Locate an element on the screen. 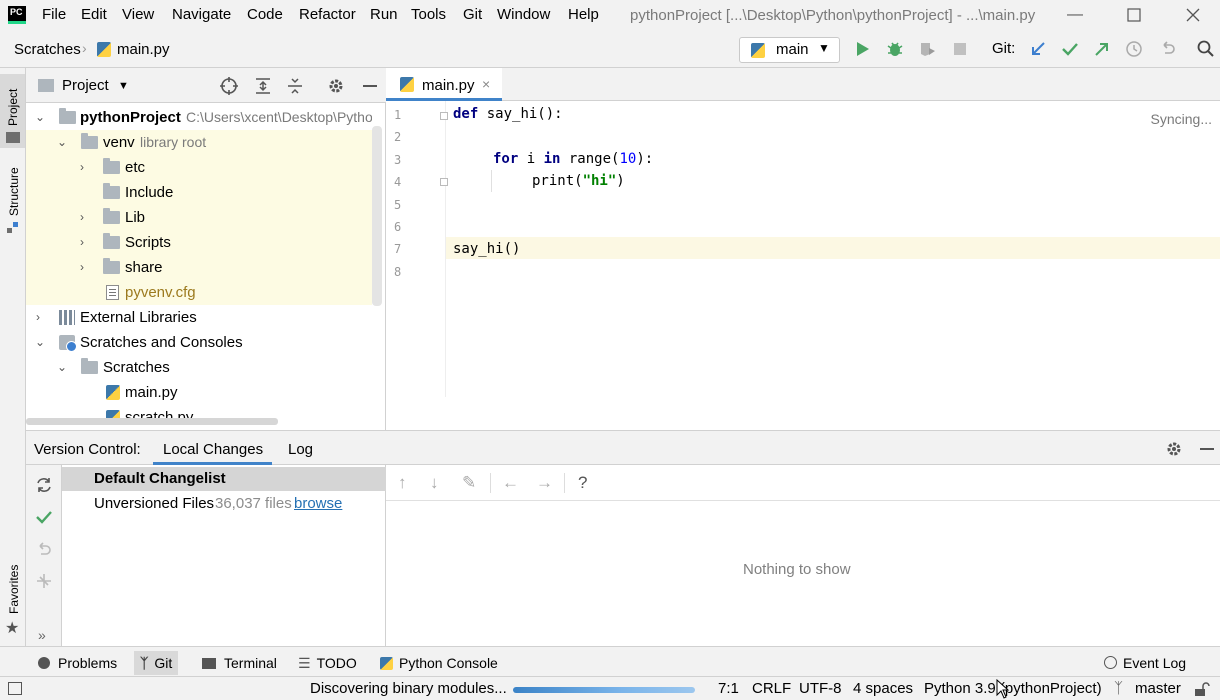 This screenshot has height=700, width=1220. interpreter: Python 3.9 (pythonProject) is located at coordinates (1013, 688).